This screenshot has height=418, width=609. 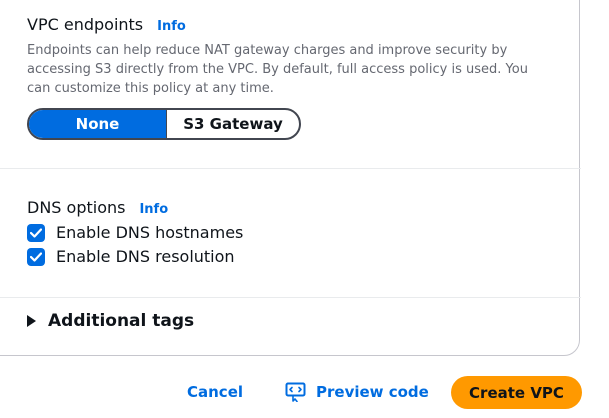 I want to click on preview-code-label: Preview code, so click(x=372, y=392).